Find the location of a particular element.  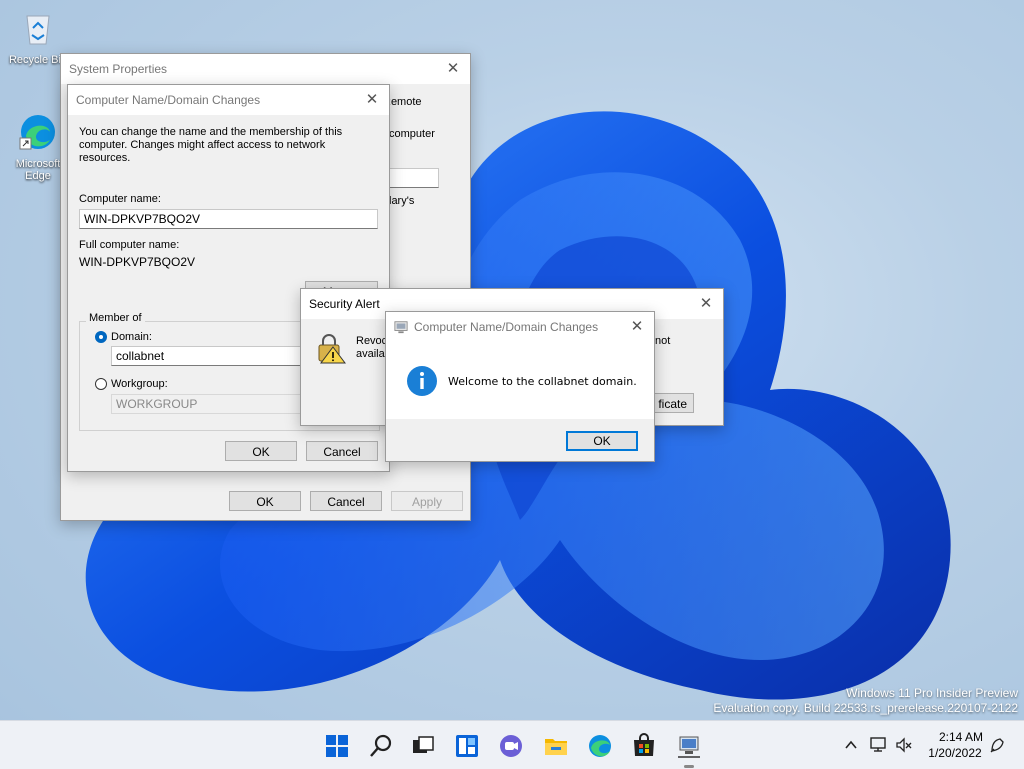

description-input-partial is located at coordinates (413, 178).